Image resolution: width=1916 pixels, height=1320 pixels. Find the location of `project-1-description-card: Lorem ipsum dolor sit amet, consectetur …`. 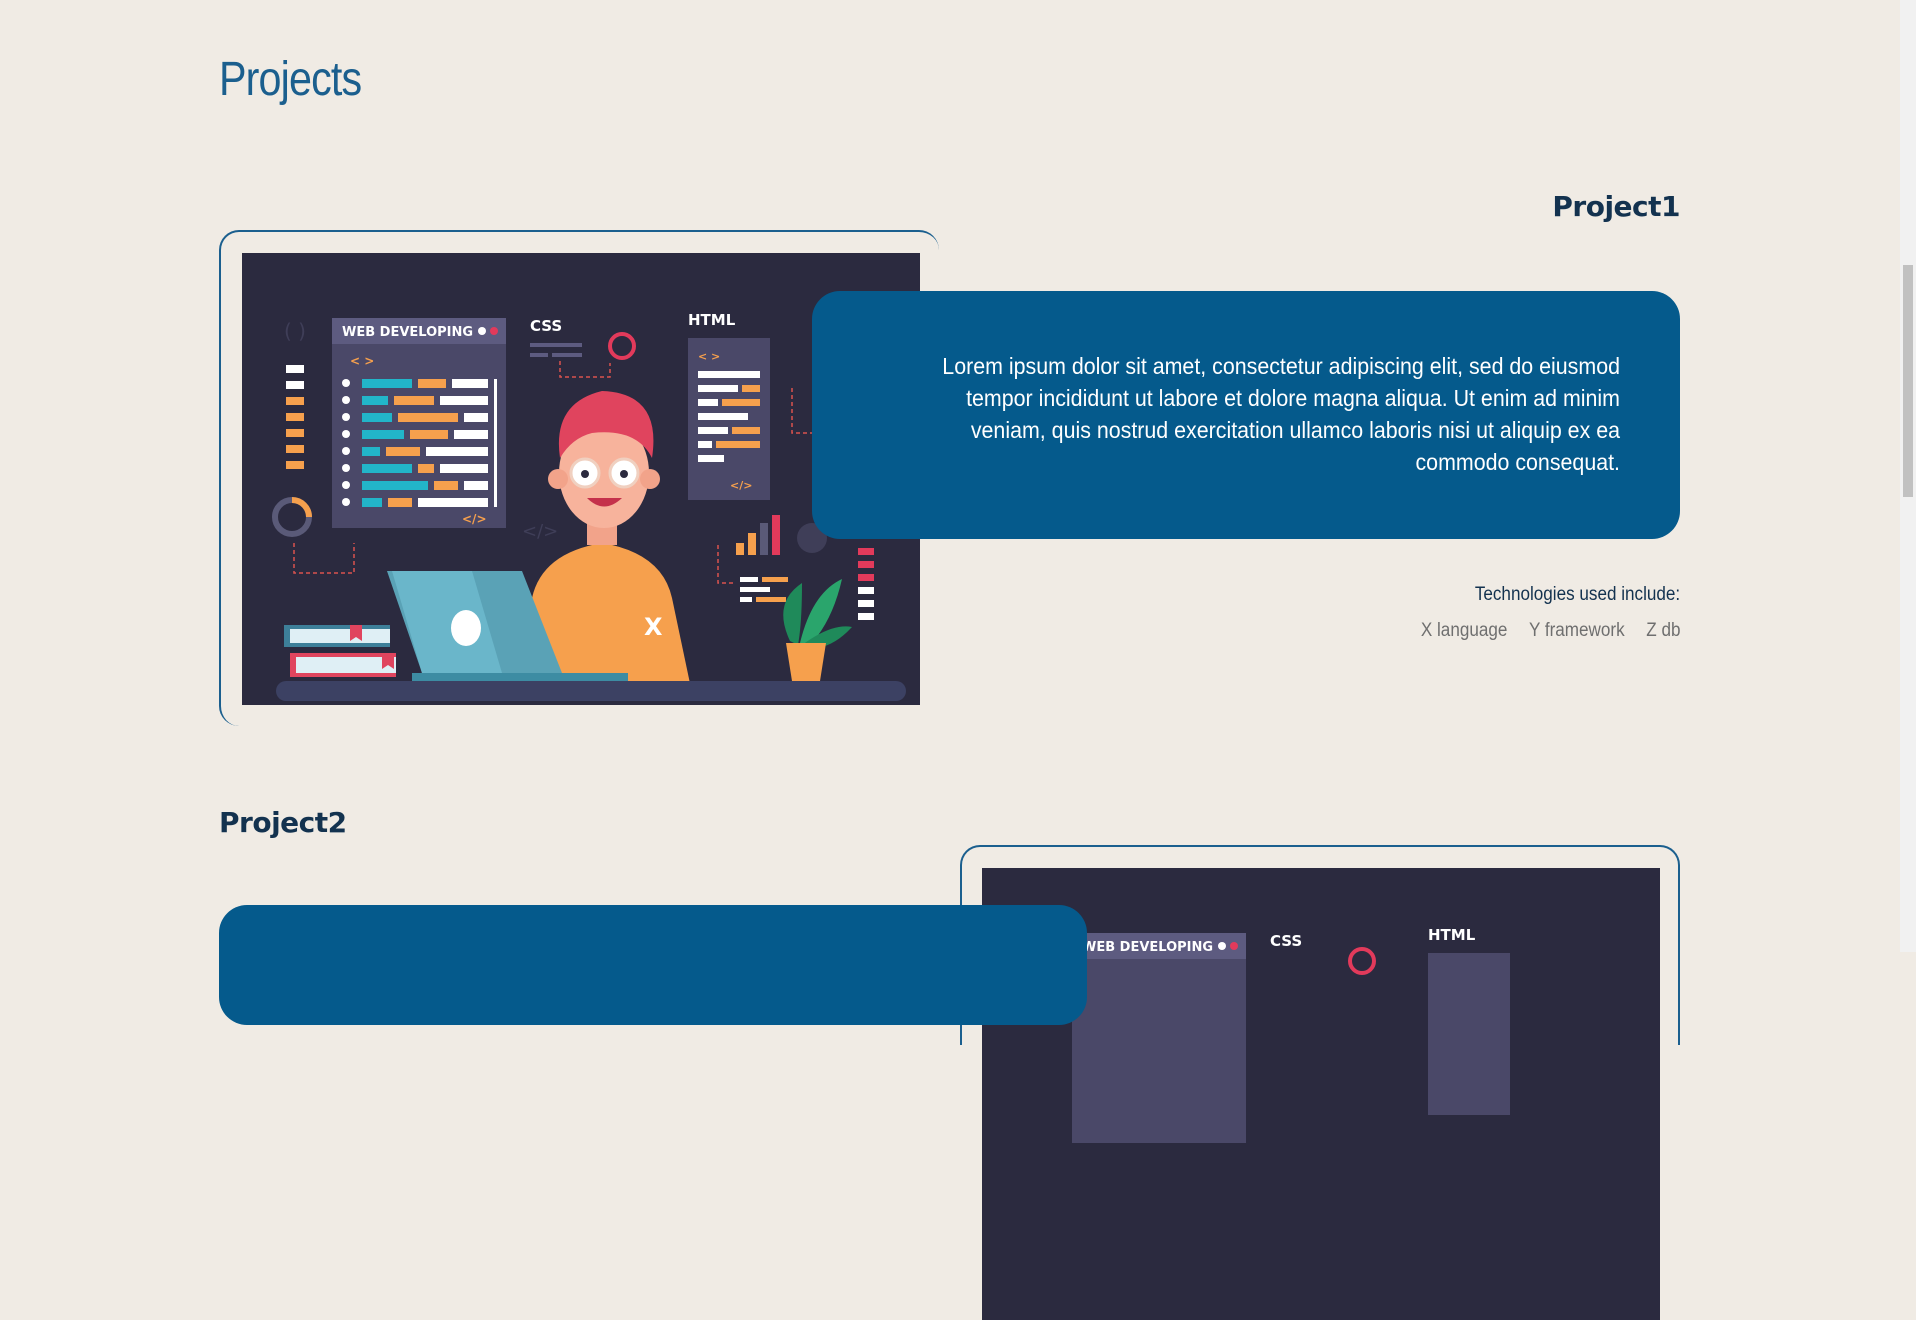

project-1-description-card: Lorem ipsum dolor sit amet, consectetur … is located at coordinates (1246, 415).